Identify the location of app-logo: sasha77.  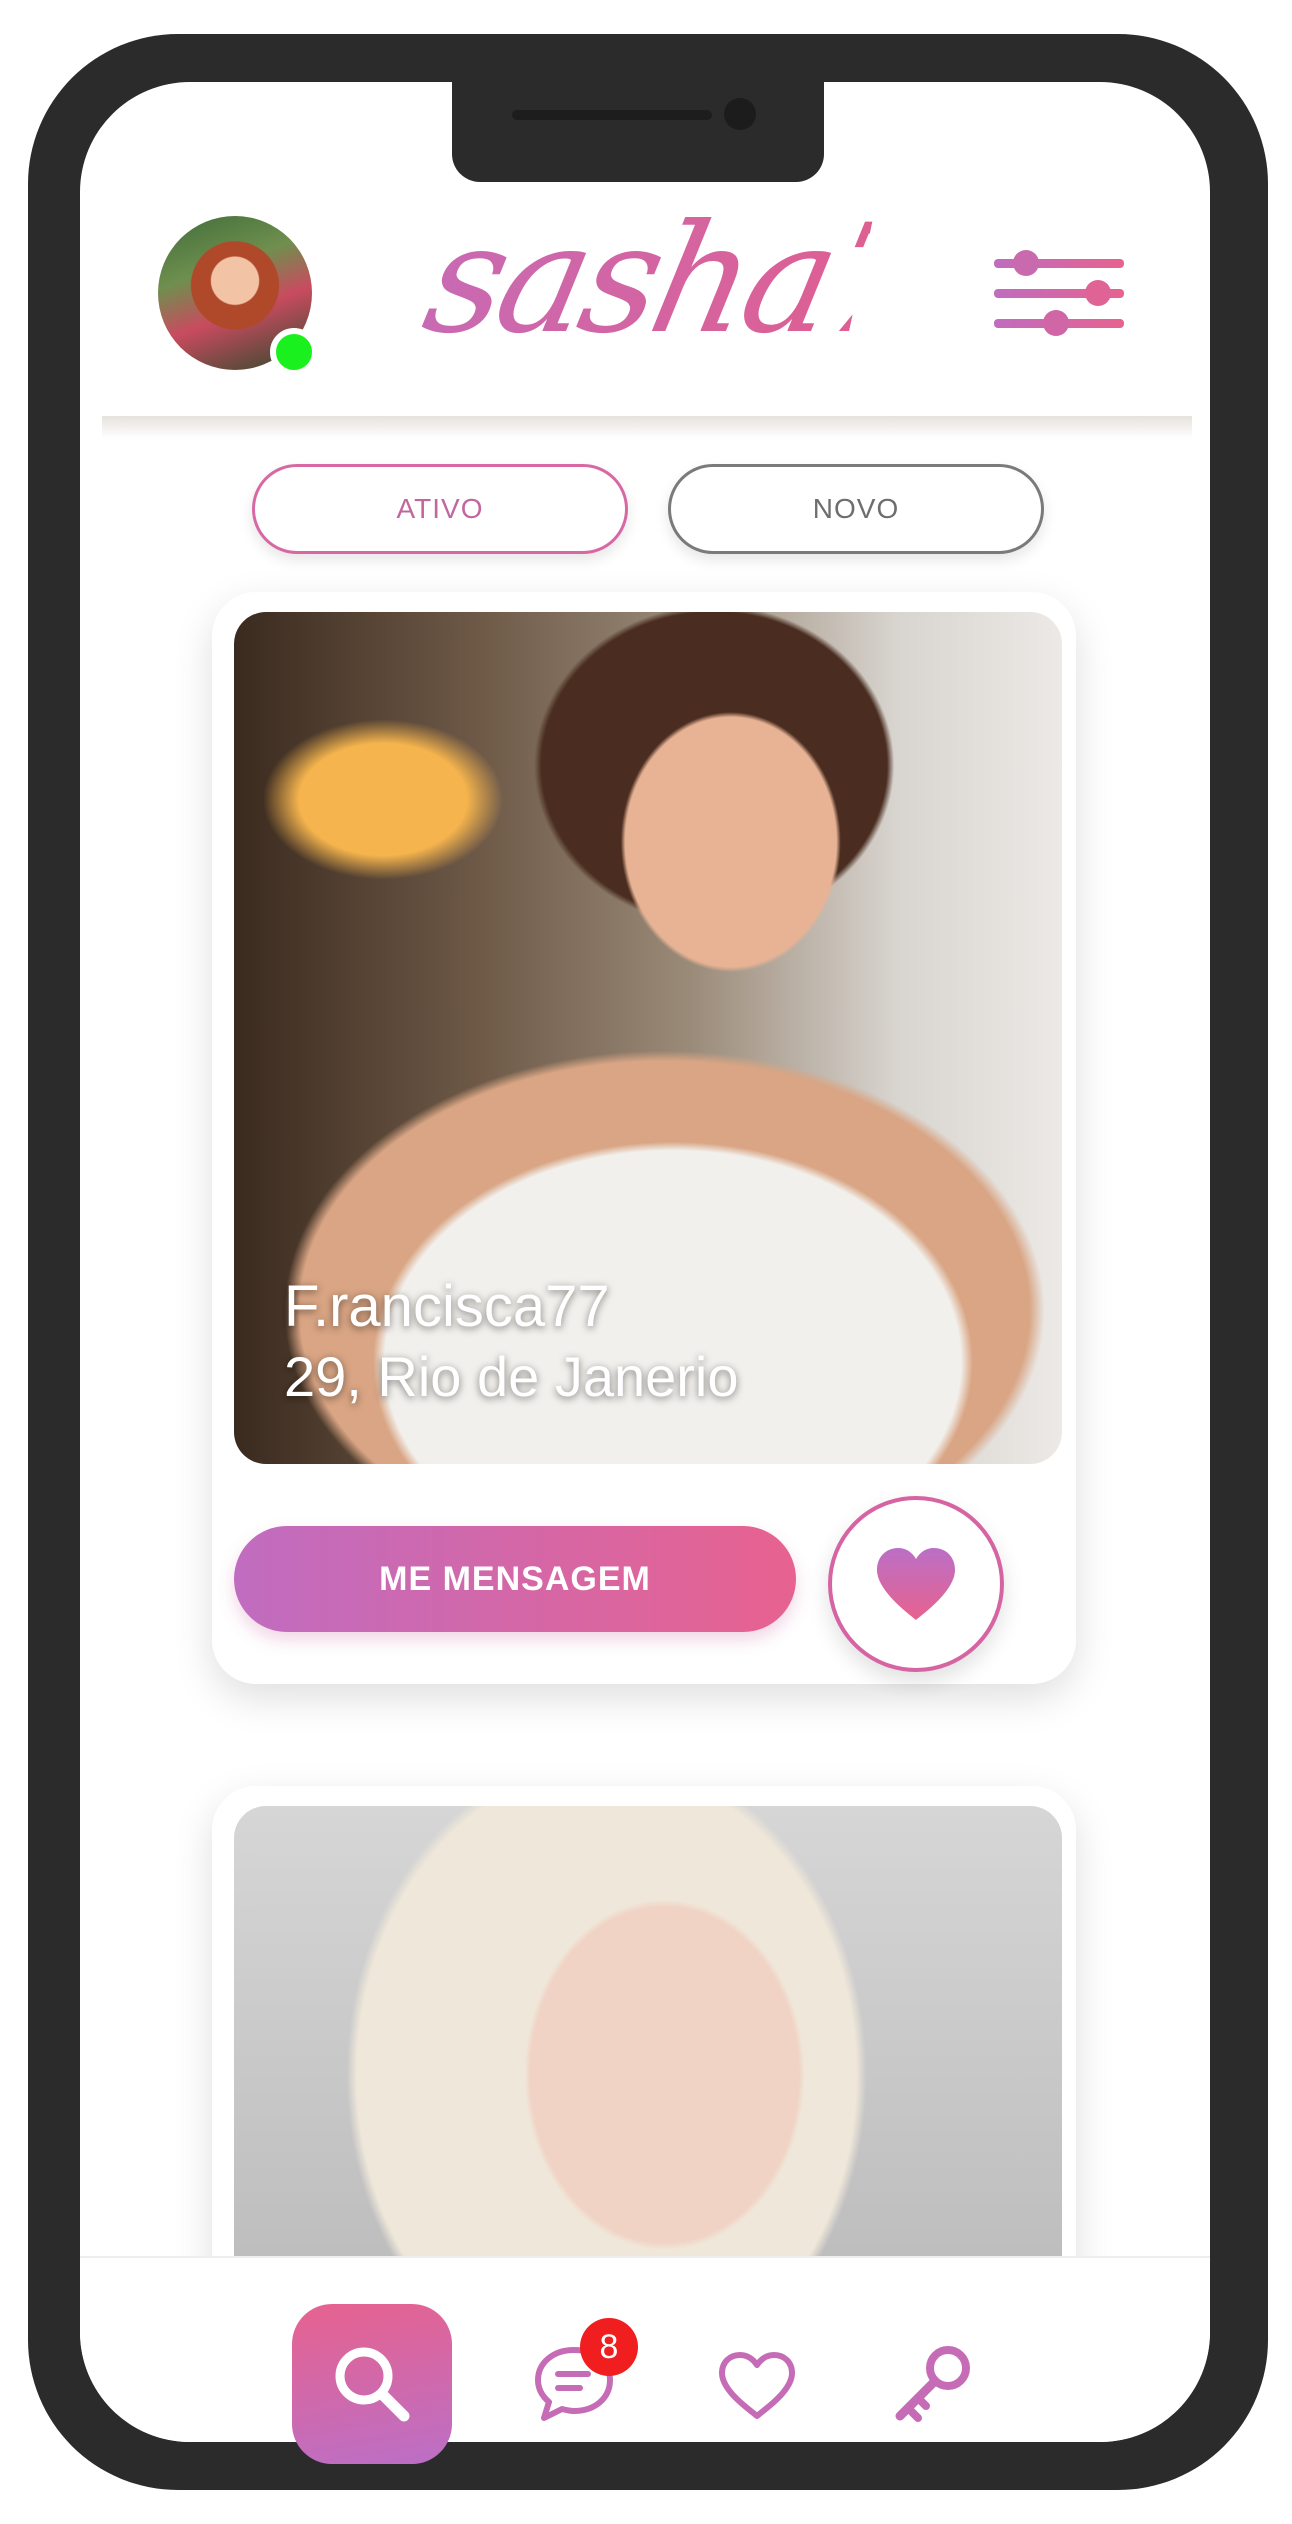
(717, 280).